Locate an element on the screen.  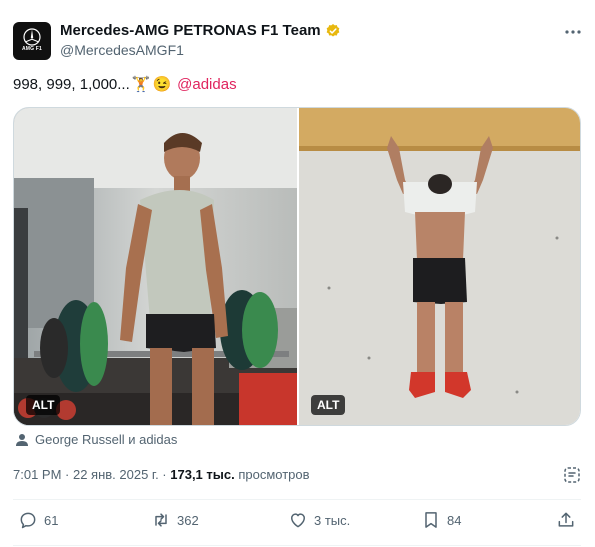
tagged-users-text: George Russell и adidas is located at coordinates (106, 439).